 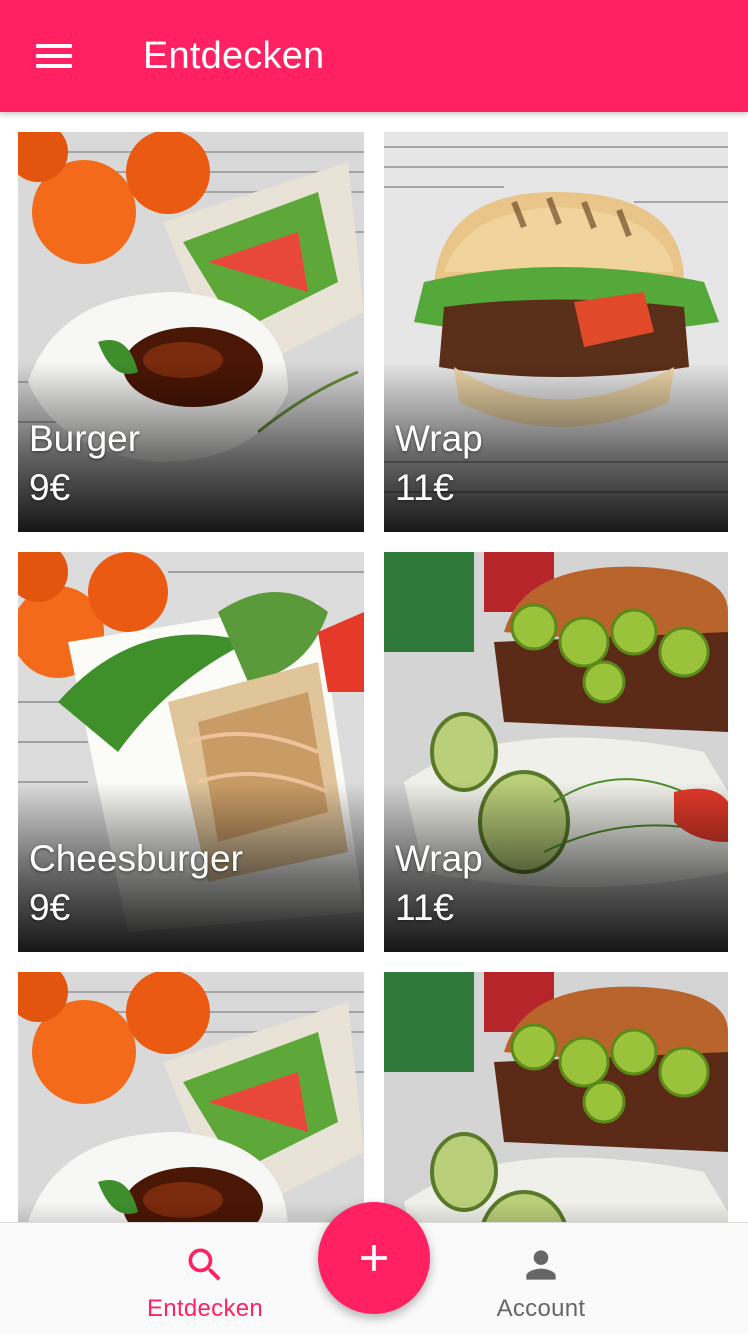 What do you see at coordinates (205, 1308) in the screenshot?
I see `nav-label: Entdecken` at bounding box center [205, 1308].